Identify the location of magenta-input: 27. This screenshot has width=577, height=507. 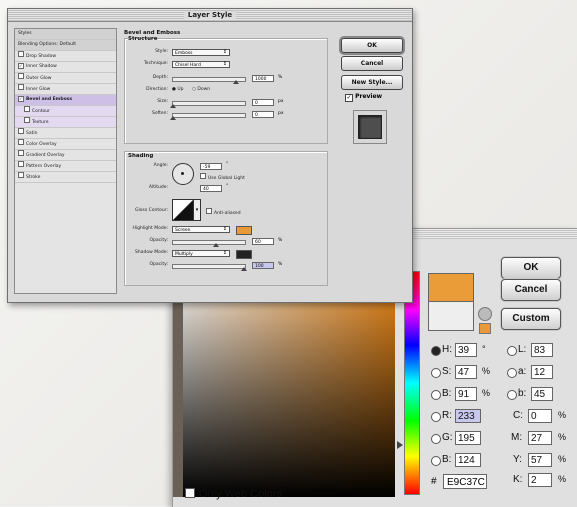
(540, 438).